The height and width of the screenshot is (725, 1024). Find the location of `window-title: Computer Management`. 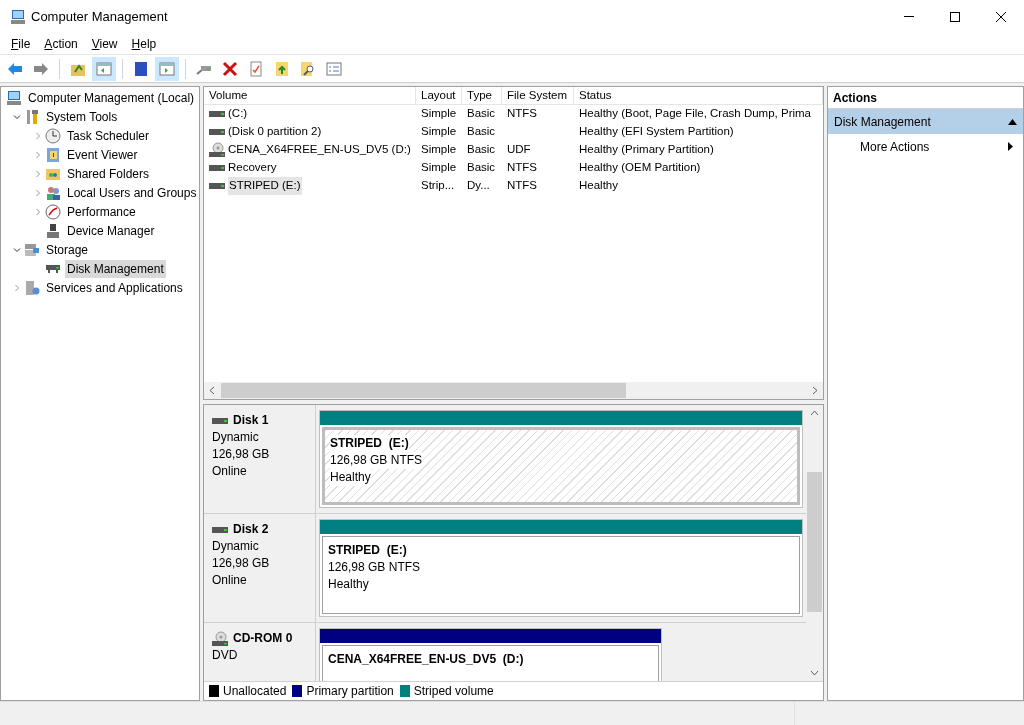

window-title: Computer Management is located at coordinates (99, 16).